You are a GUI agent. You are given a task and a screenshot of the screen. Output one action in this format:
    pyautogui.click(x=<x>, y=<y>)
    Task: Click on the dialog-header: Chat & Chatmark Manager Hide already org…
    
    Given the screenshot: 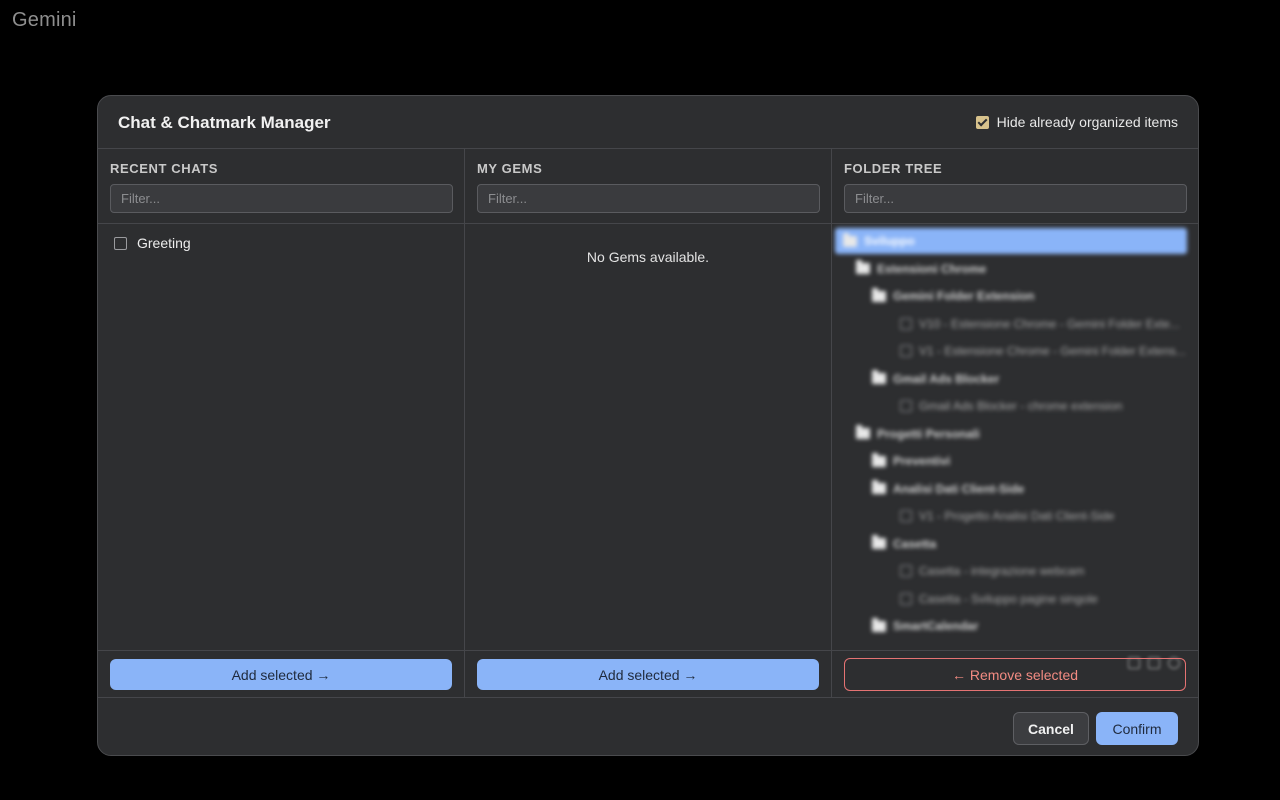 What is the action you would take?
    pyautogui.click(x=648, y=122)
    